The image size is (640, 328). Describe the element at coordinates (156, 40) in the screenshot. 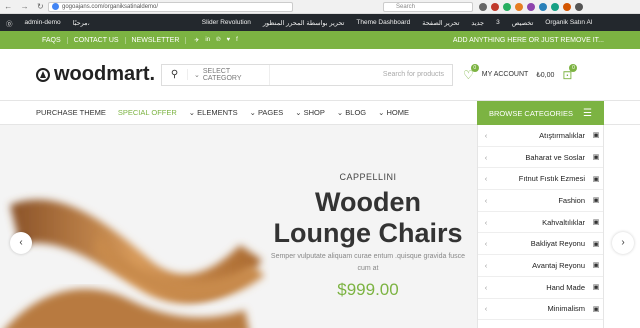

I see `topbar-link-newsletter: NEWSLETTER` at that location.